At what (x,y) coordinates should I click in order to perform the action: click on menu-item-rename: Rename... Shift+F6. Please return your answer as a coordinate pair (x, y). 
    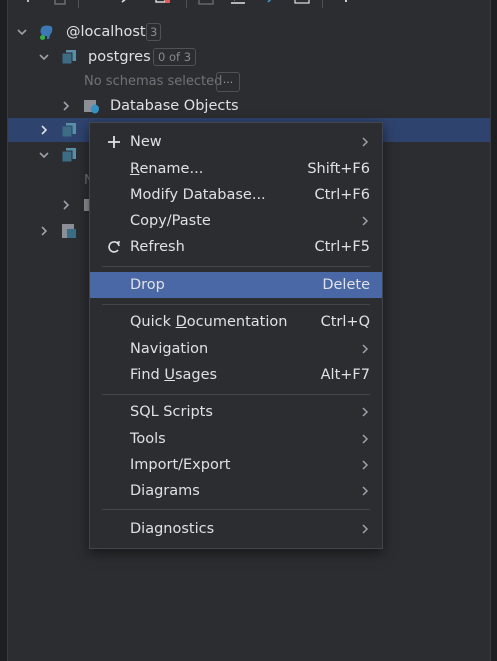
    Looking at the image, I should click on (236, 169).